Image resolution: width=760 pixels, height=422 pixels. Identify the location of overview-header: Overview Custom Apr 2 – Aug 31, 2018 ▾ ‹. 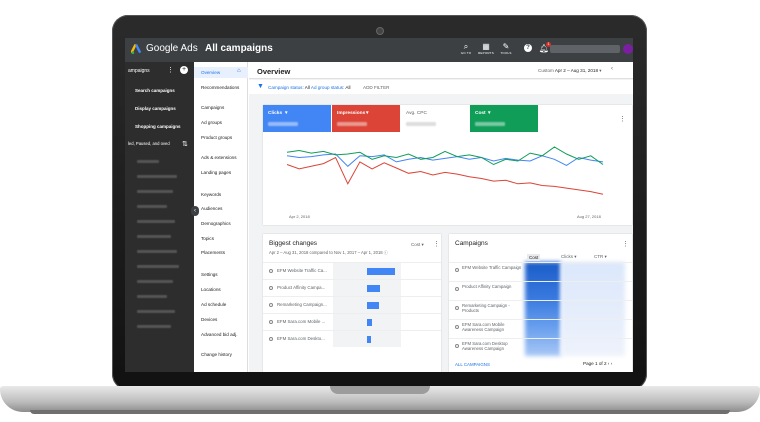
(441, 70).